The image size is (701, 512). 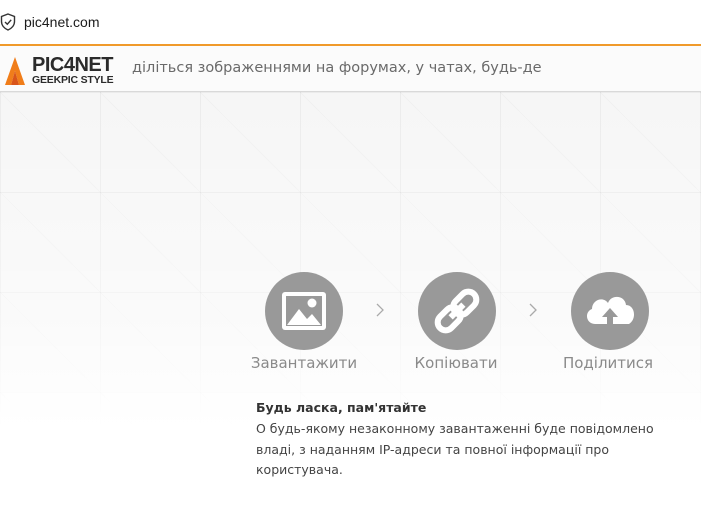 What do you see at coordinates (61, 22) in the screenshot?
I see `url-text: pic4net.com` at bounding box center [61, 22].